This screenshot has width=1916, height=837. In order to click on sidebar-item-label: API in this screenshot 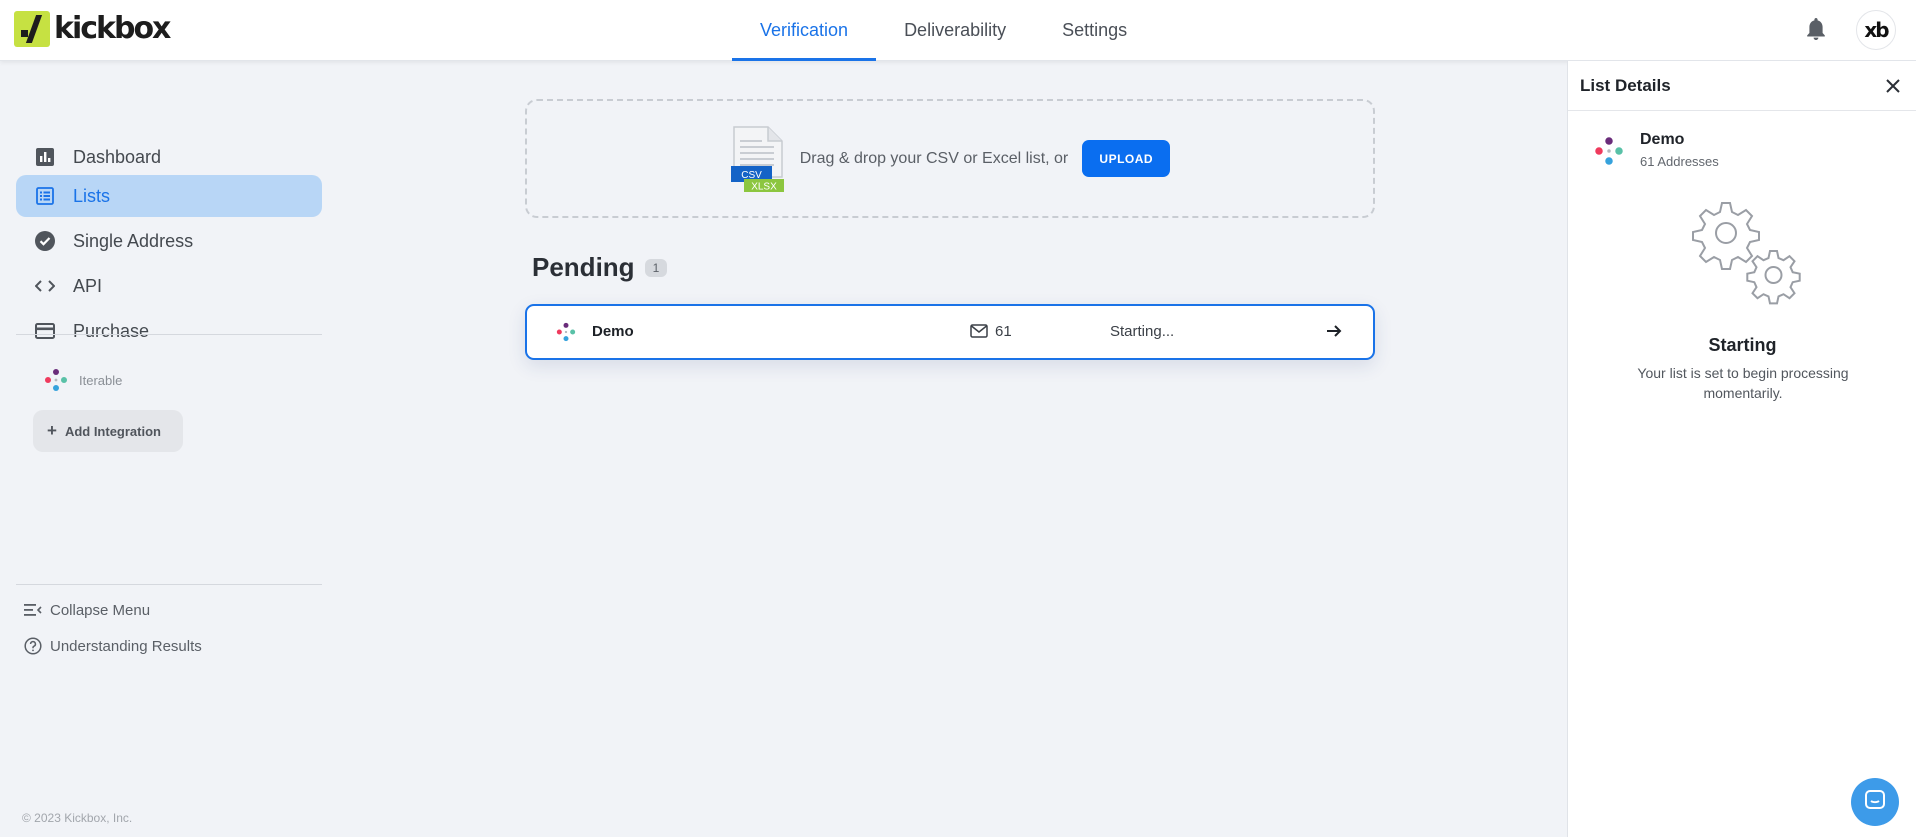, I will do `click(88, 285)`.